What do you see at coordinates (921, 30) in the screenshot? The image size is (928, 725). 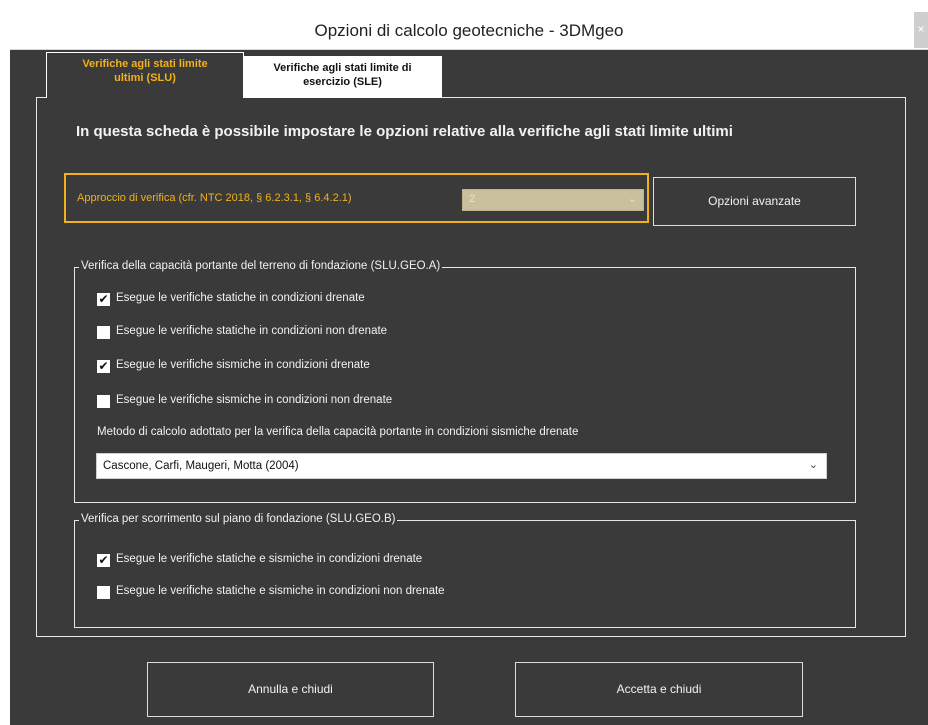 I see `close-button: ×` at bounding box center [921, 30].